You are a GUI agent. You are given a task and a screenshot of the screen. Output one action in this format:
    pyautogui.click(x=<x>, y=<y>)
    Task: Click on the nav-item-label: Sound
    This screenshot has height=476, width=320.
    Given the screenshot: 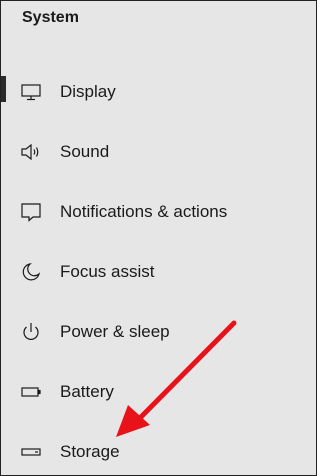 What is the action you would take?
    pyautogui.click(x=85, y=151)
    